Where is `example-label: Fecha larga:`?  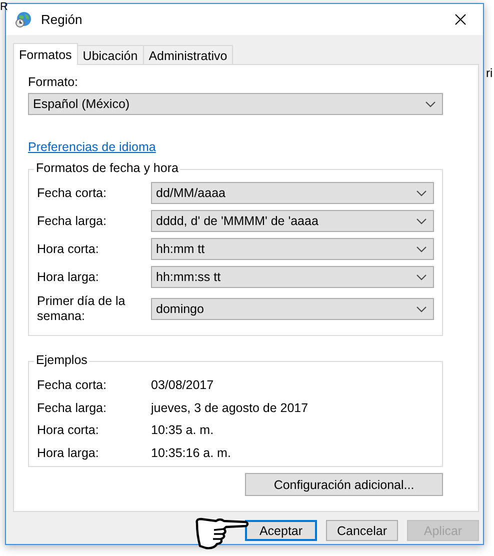 example-label: Fecha larga: is located at coordinates (72, 407).